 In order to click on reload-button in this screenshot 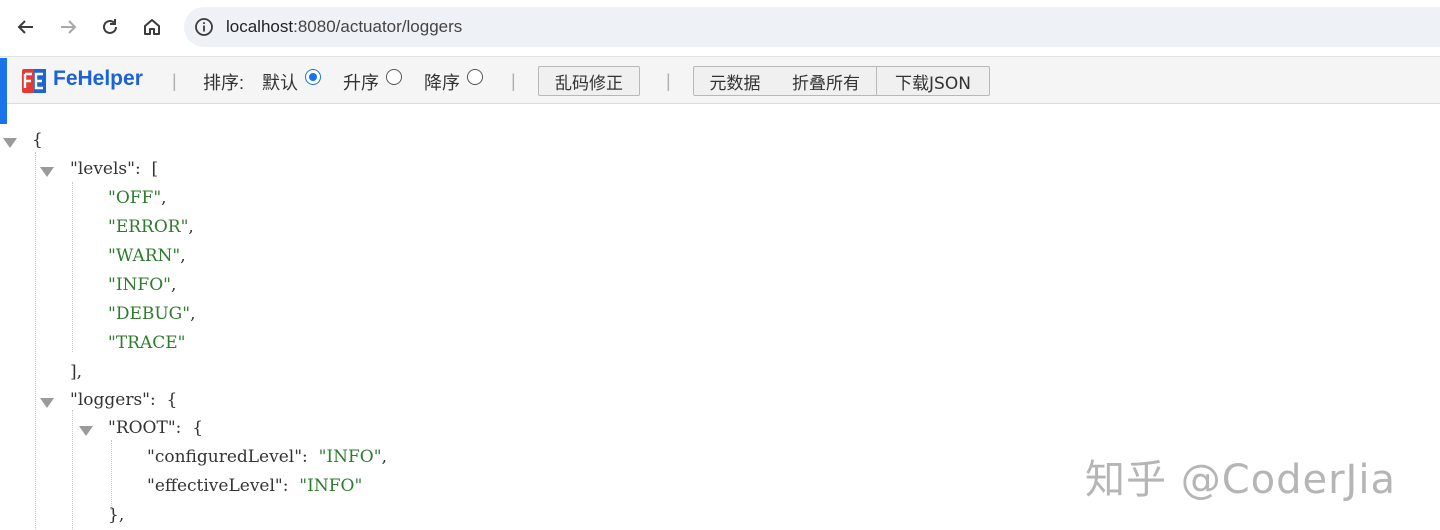, I will do `click(110, 27)`.